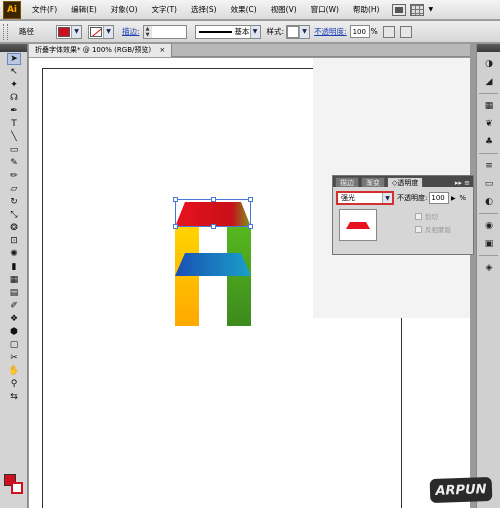  What do you see at coordinates (325, 9) in the screenshot?
I see `menu-window: 窗口(W)` at bounding box center [325, 9].